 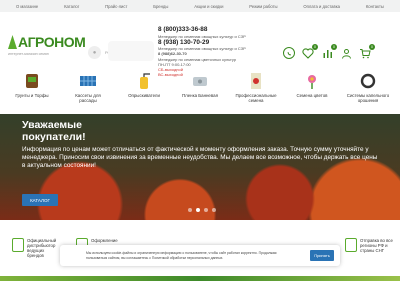 What do you see at coordinates (346, 53) in the screenshot?
I see `user-icon` at bounding box center [346, 53].